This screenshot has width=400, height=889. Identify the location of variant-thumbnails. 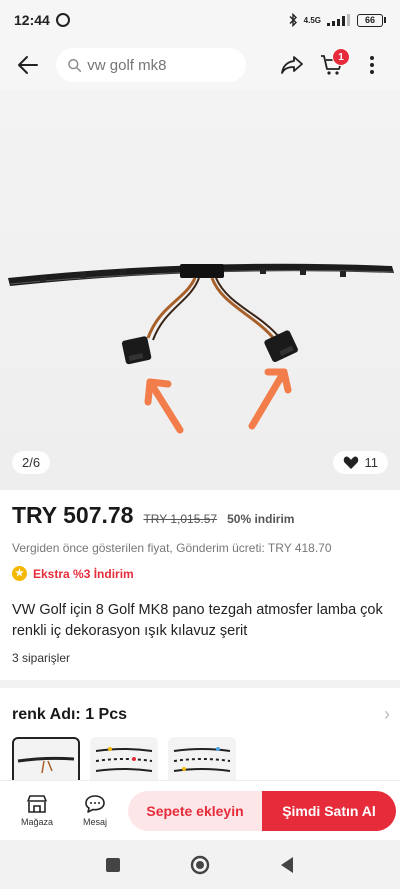
(124, 761).